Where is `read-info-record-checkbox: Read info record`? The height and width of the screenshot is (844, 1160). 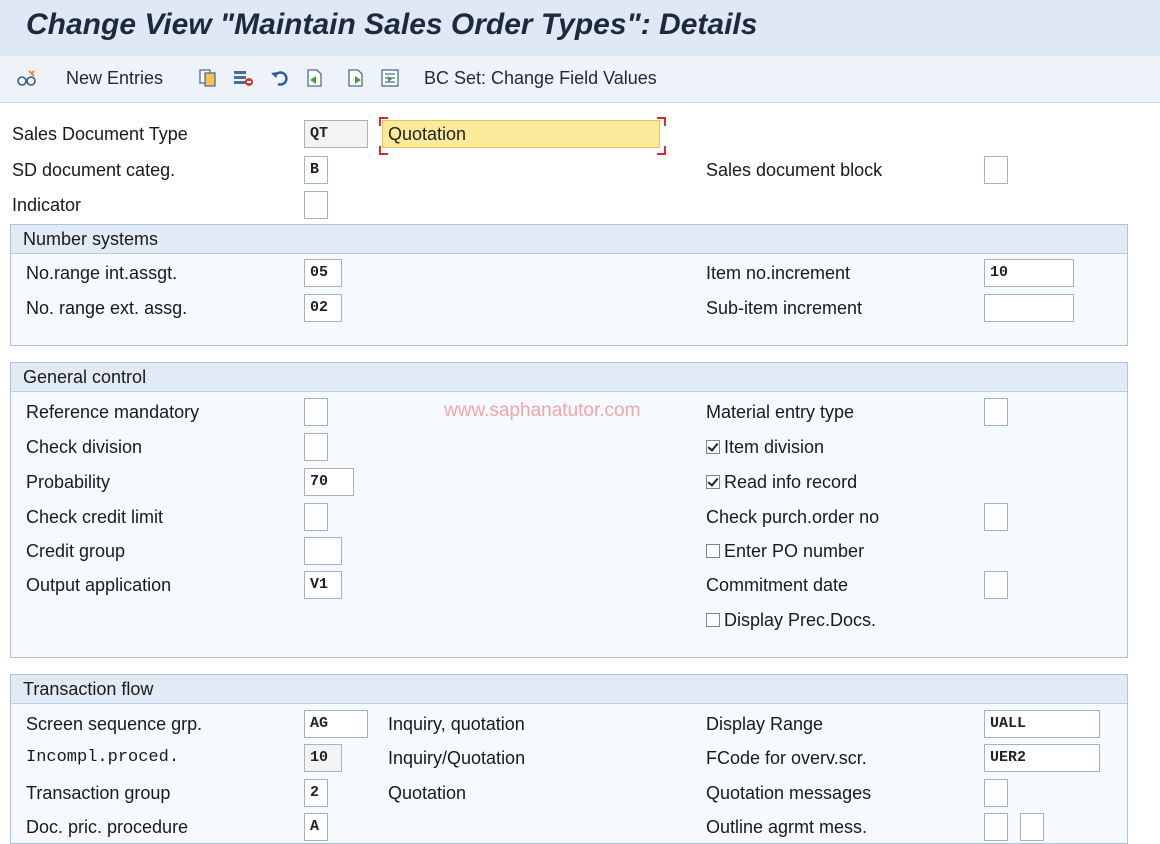
read-info-record-checkbox: Read info record is located at coordinates (781, 482).